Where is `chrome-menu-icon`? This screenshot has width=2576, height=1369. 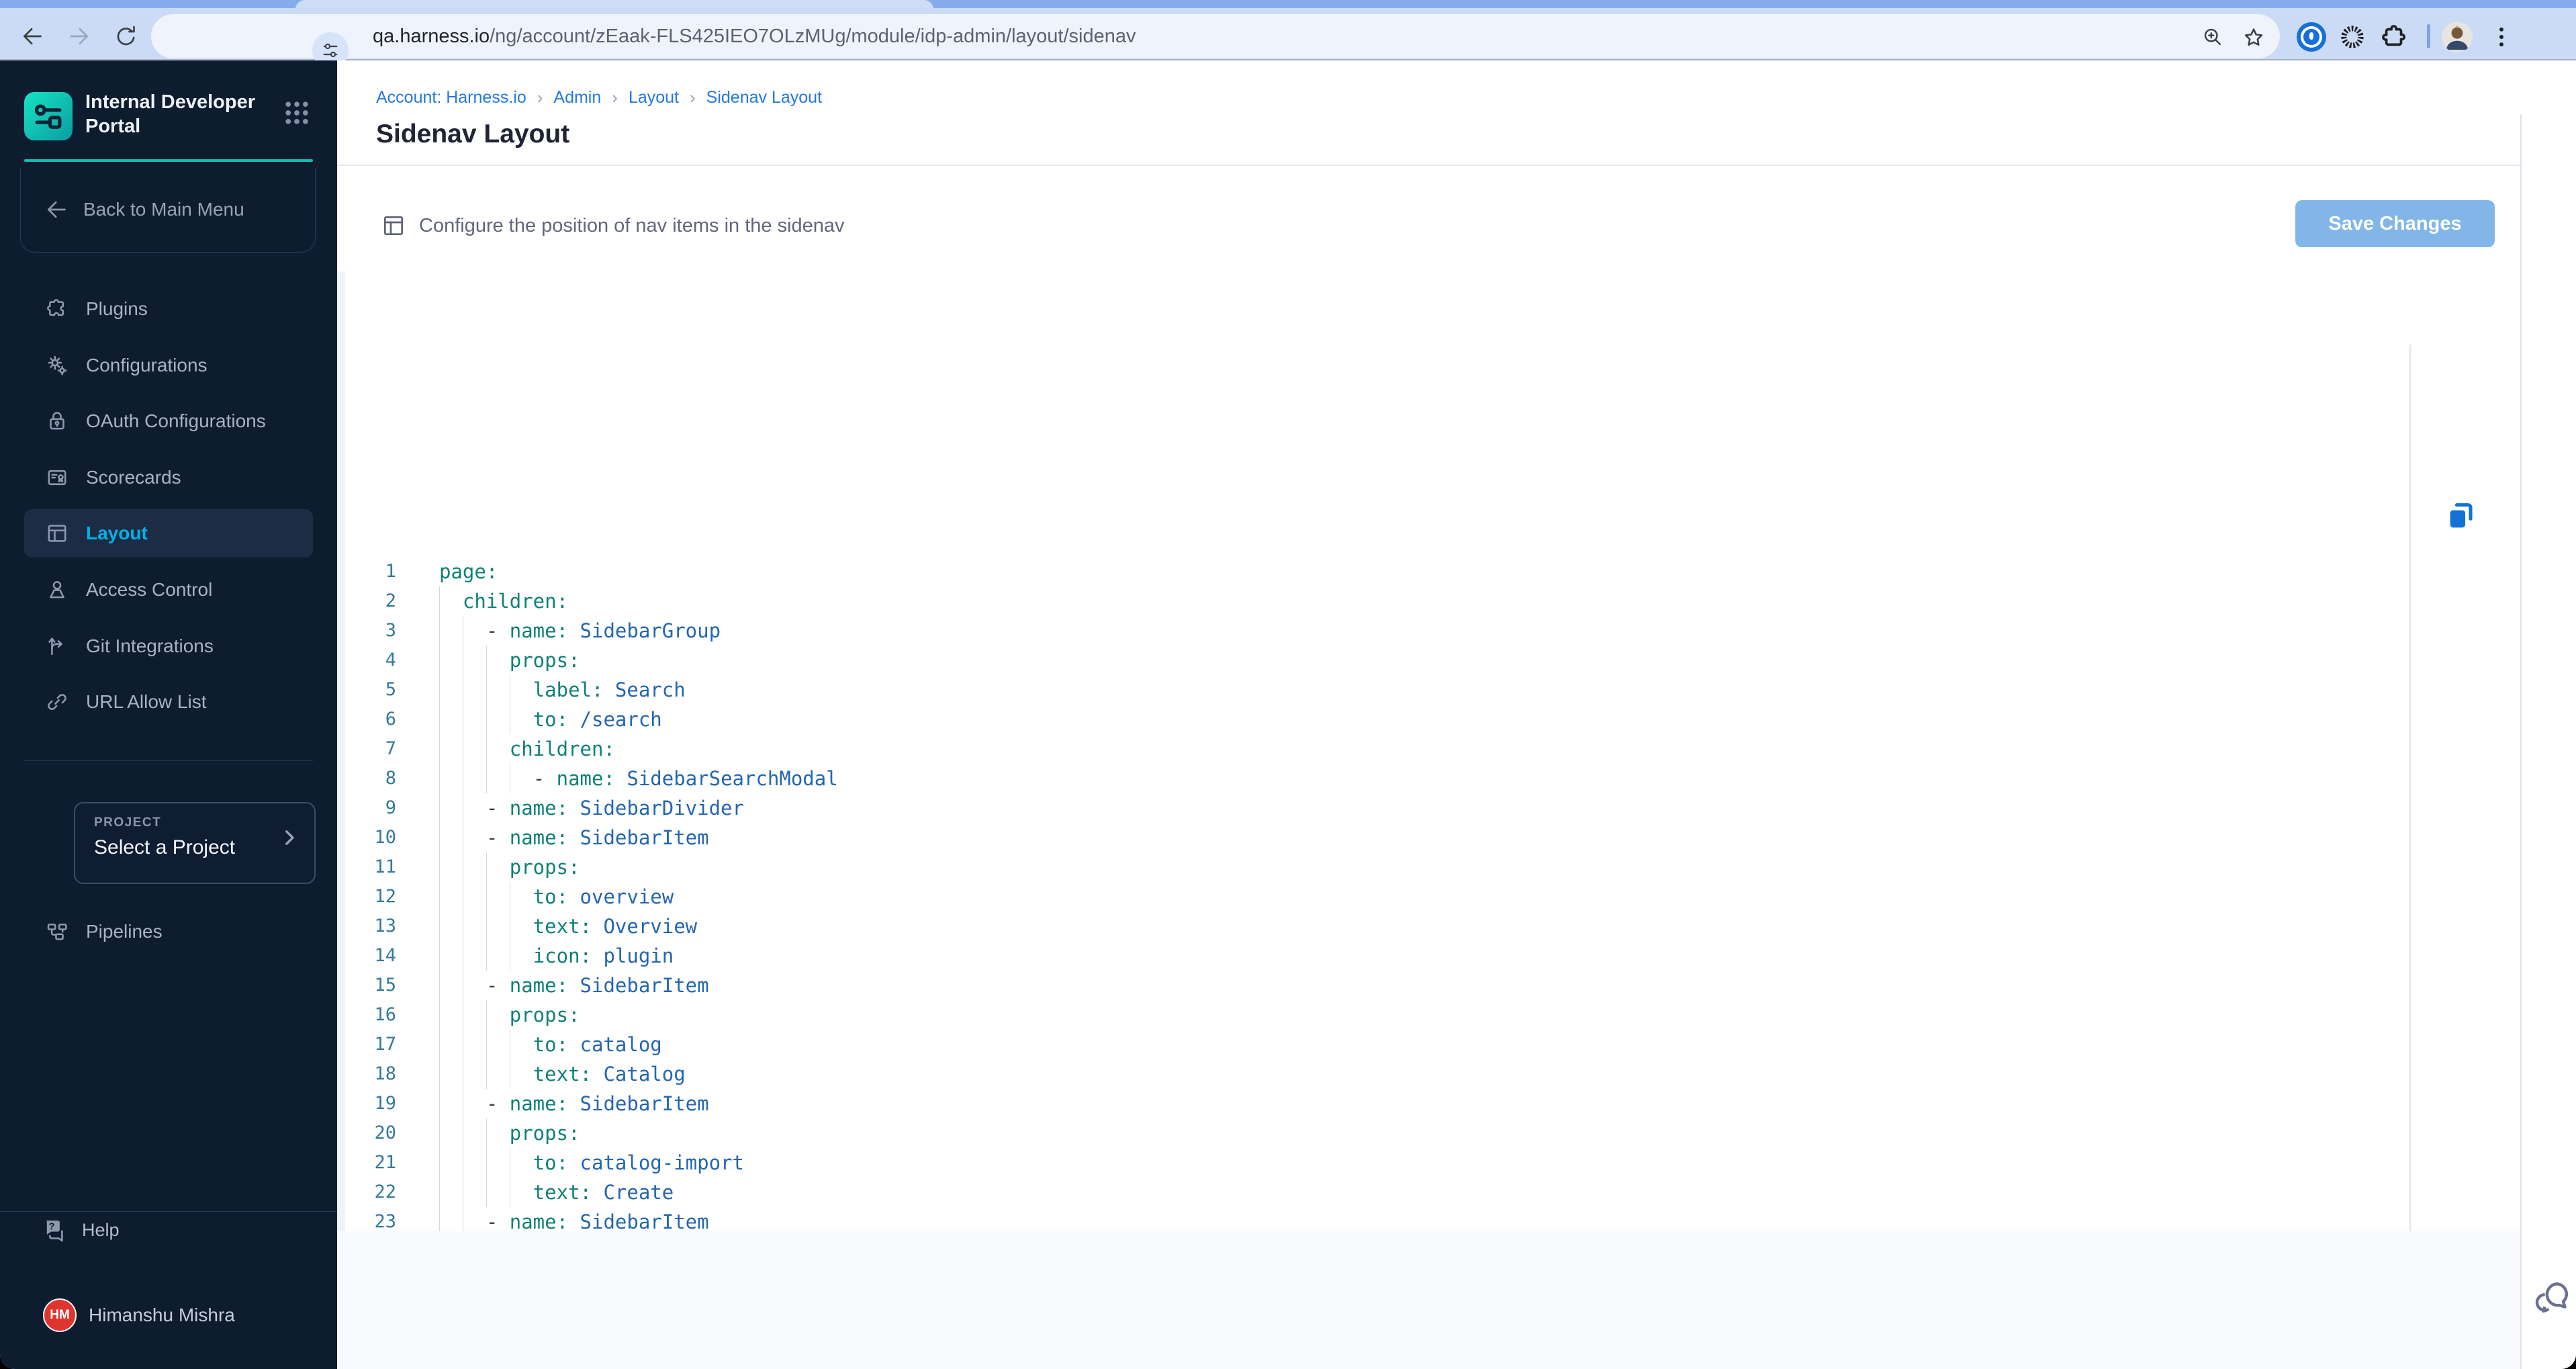 chrome-menu-icon is located at coordinates (2501, 37).